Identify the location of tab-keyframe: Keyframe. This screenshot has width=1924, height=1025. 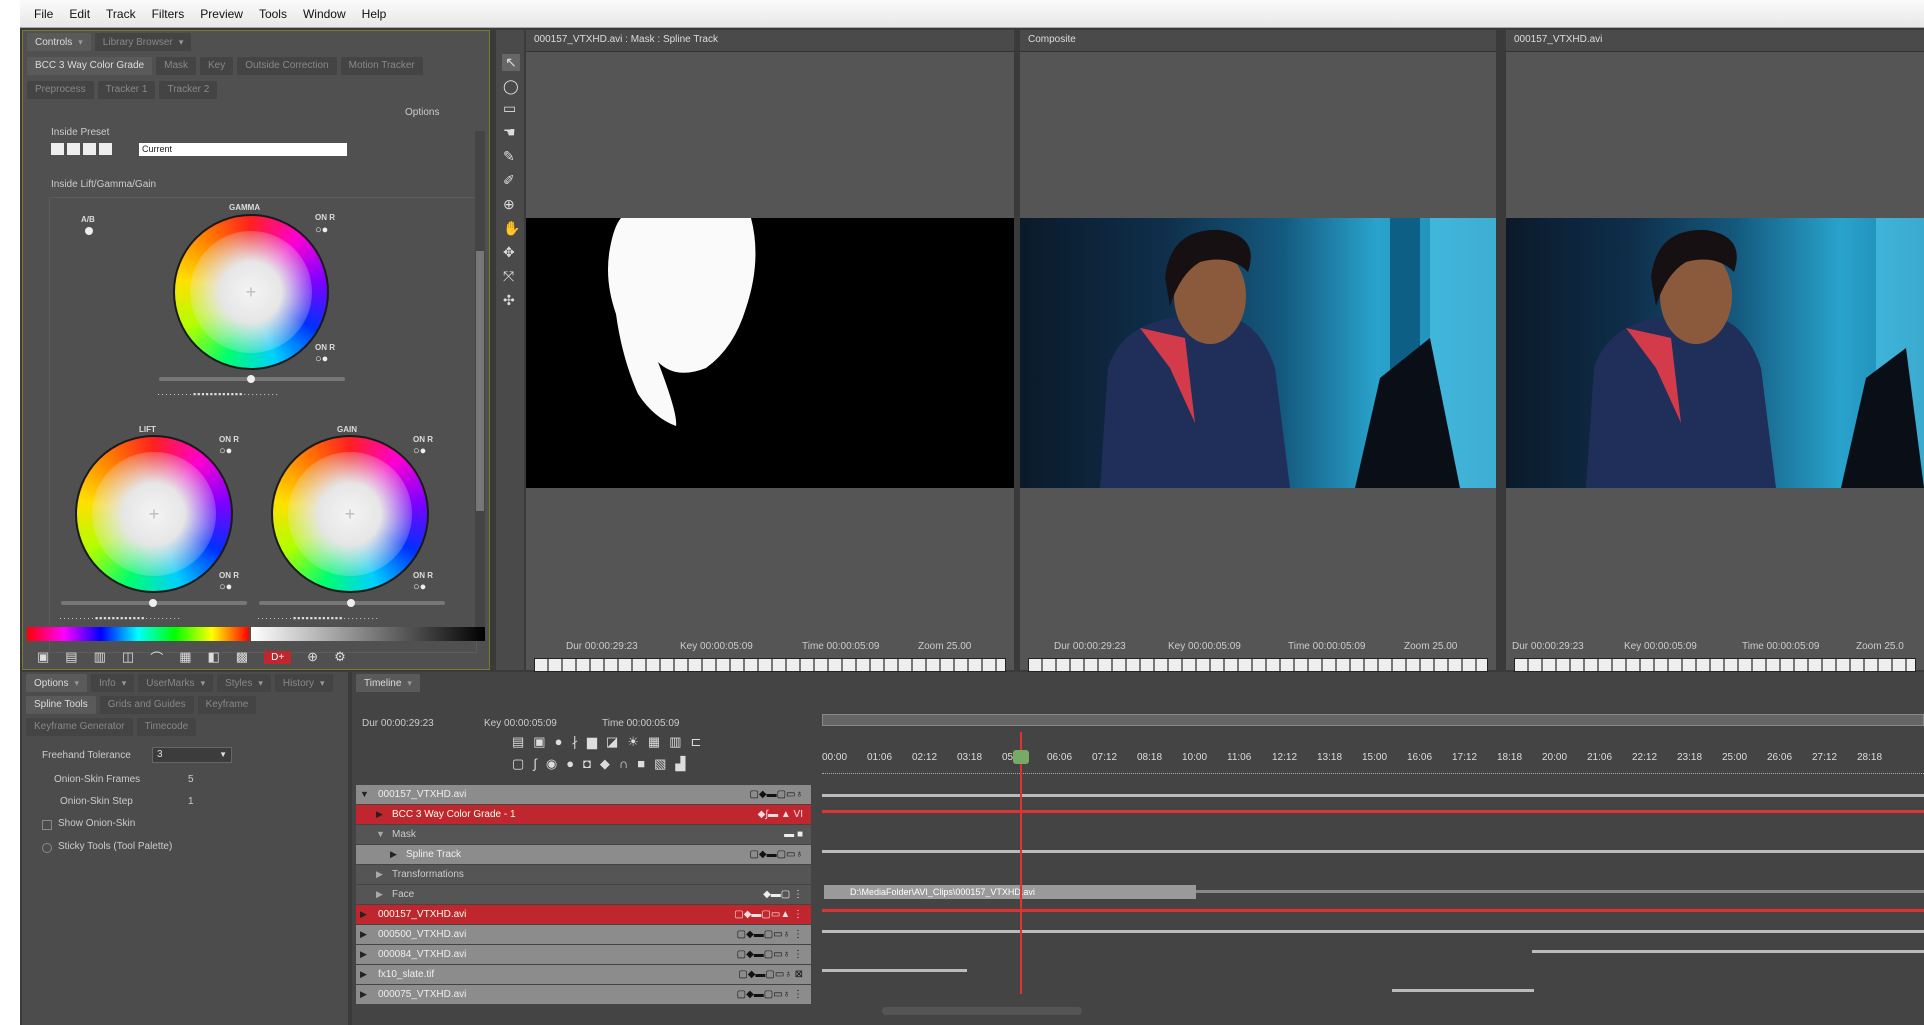
(227, 705).